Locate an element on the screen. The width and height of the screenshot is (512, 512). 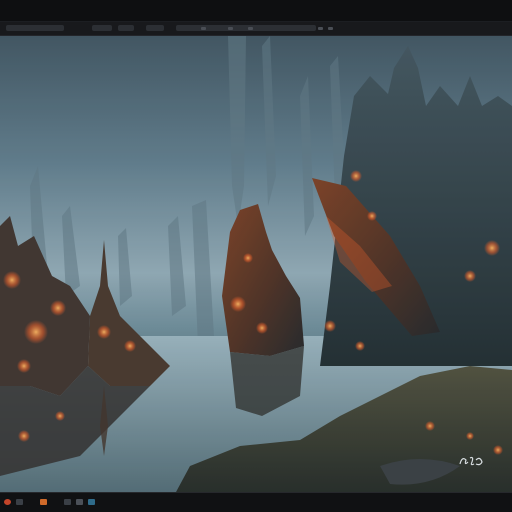
signature-glyph is located at coordinates (471, 461).